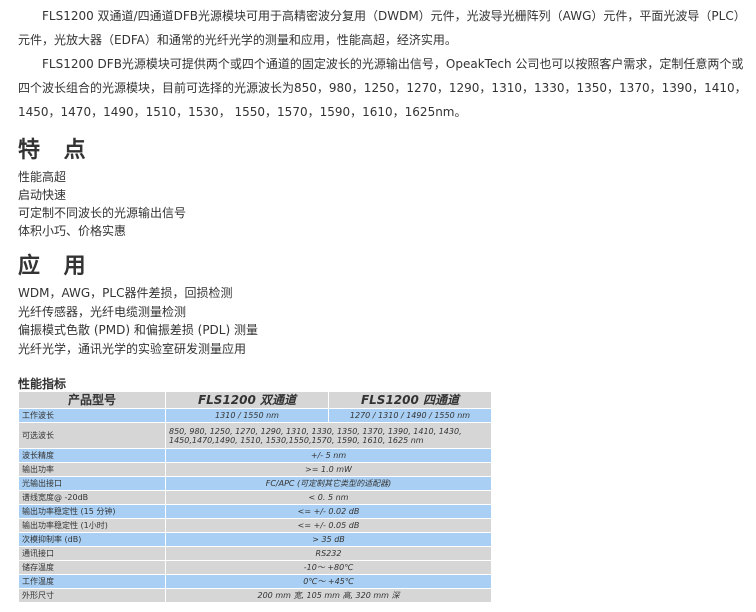 The width and height of the screenshot is (756, 612). Describe the element at coordinates (56, 150) in the screenshot. I see `features-heading: 特 点` at that location.